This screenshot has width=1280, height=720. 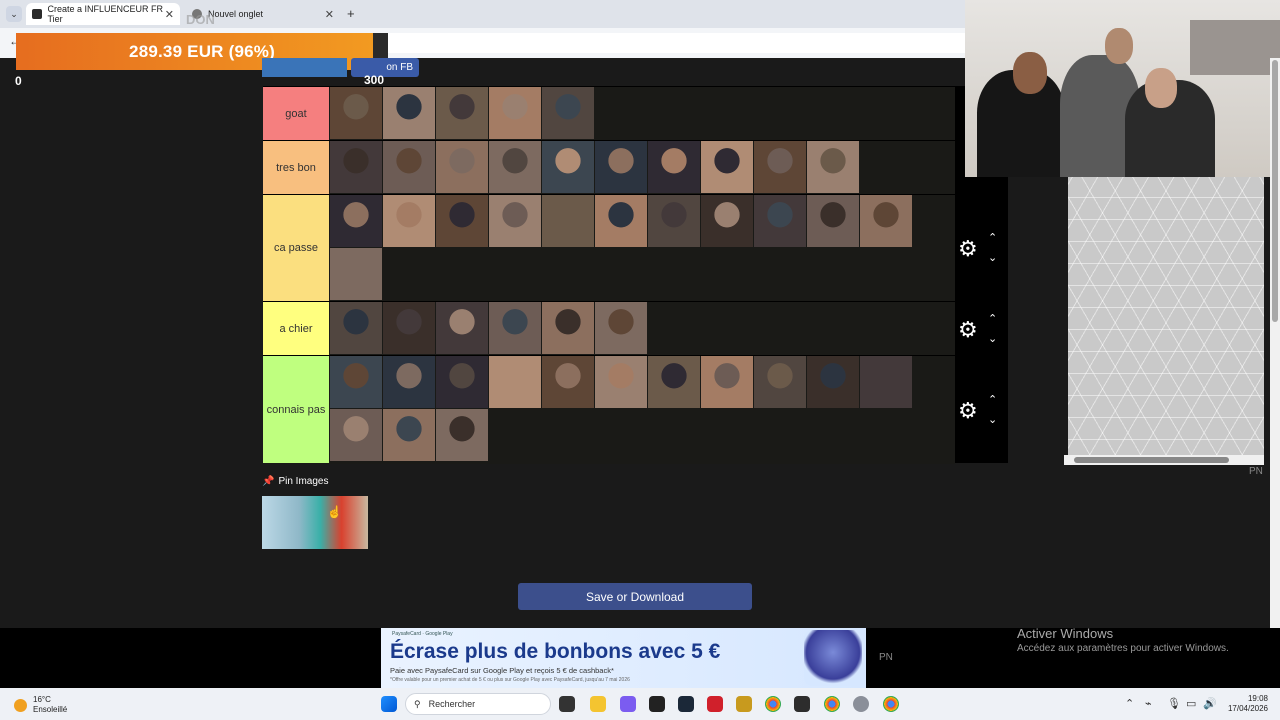 I want to click on share-fb-button: on FB, so click(x=385, y=67).